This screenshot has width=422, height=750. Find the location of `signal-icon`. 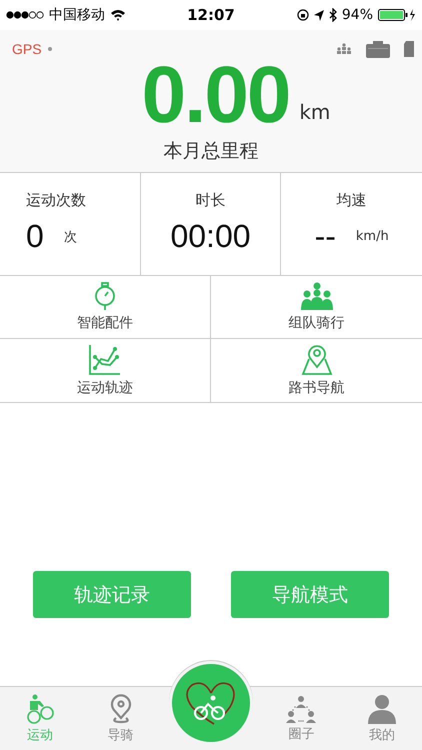

signal-icon is located at coordinates (25, 15).